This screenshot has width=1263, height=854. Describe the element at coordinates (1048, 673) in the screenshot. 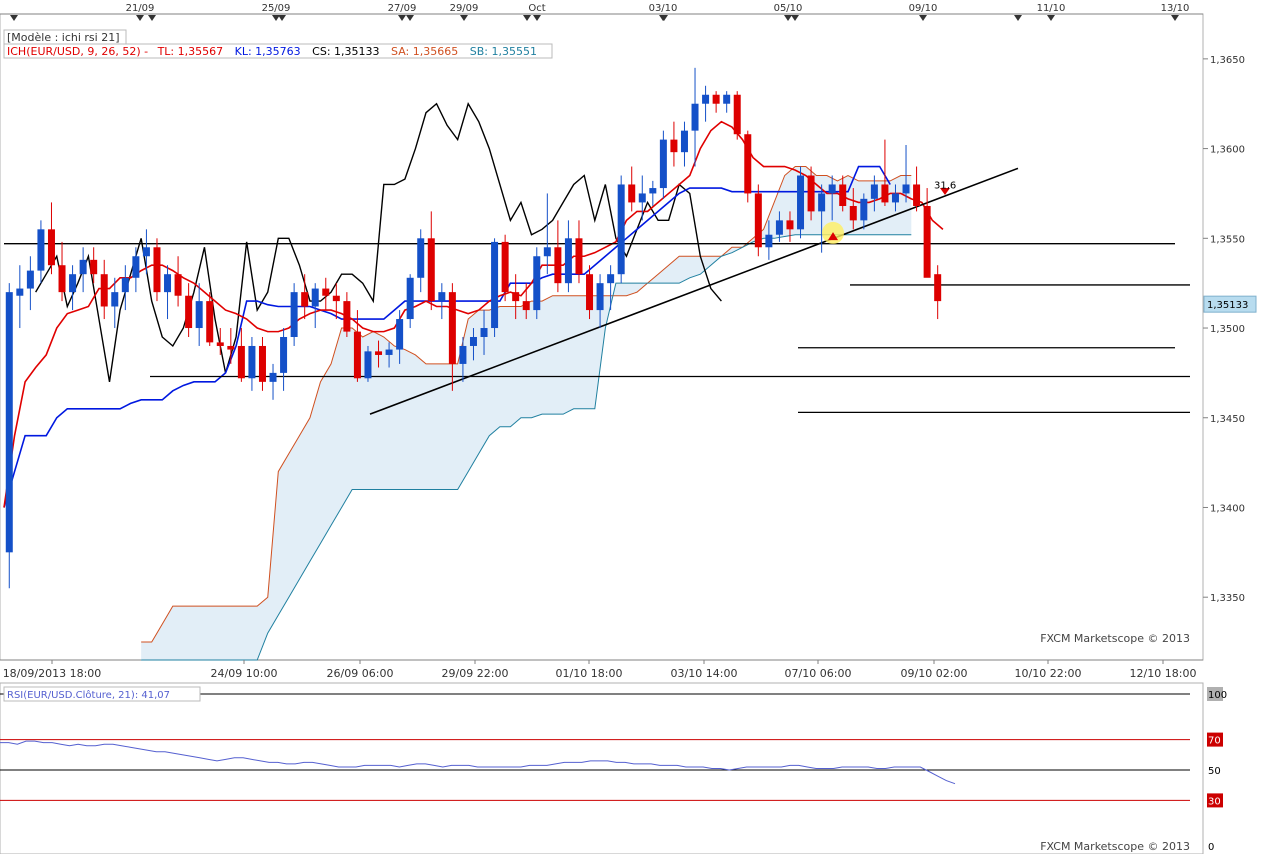

I see `bottom-date-label: 10/10 22:00` at that location.